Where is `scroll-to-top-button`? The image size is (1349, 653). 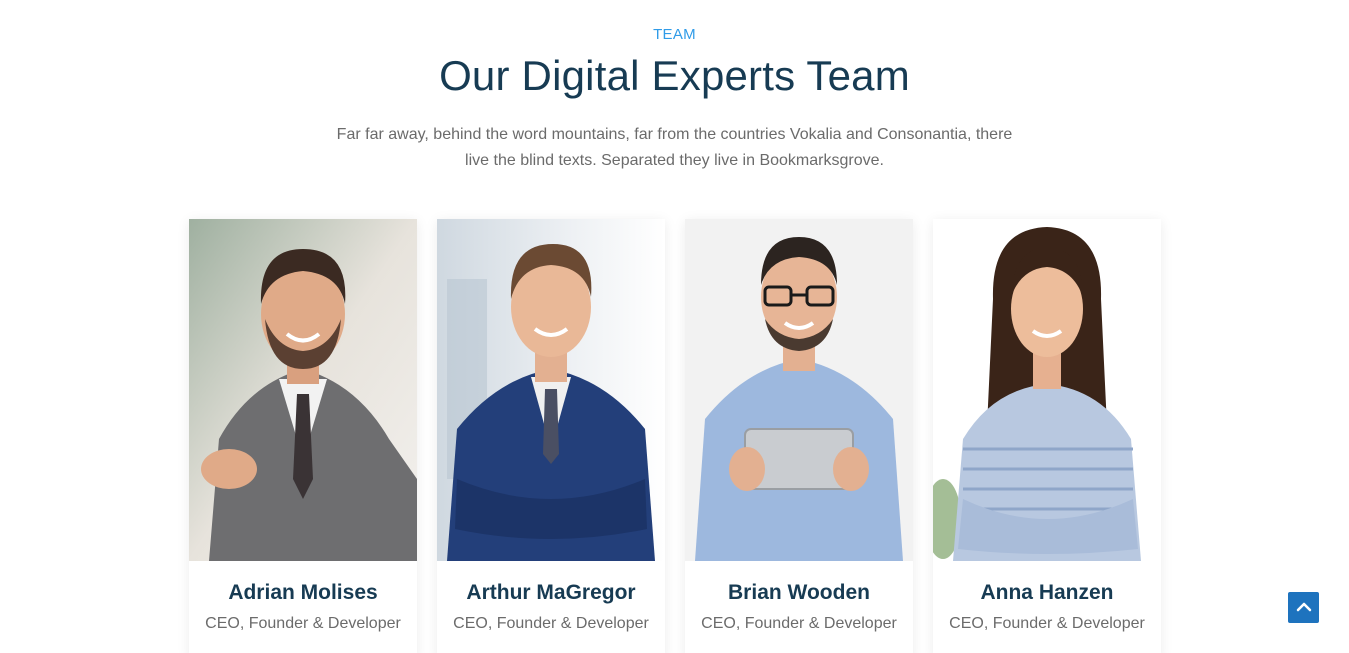 scroll-to-top-button is located at coordinates (1303, 607).